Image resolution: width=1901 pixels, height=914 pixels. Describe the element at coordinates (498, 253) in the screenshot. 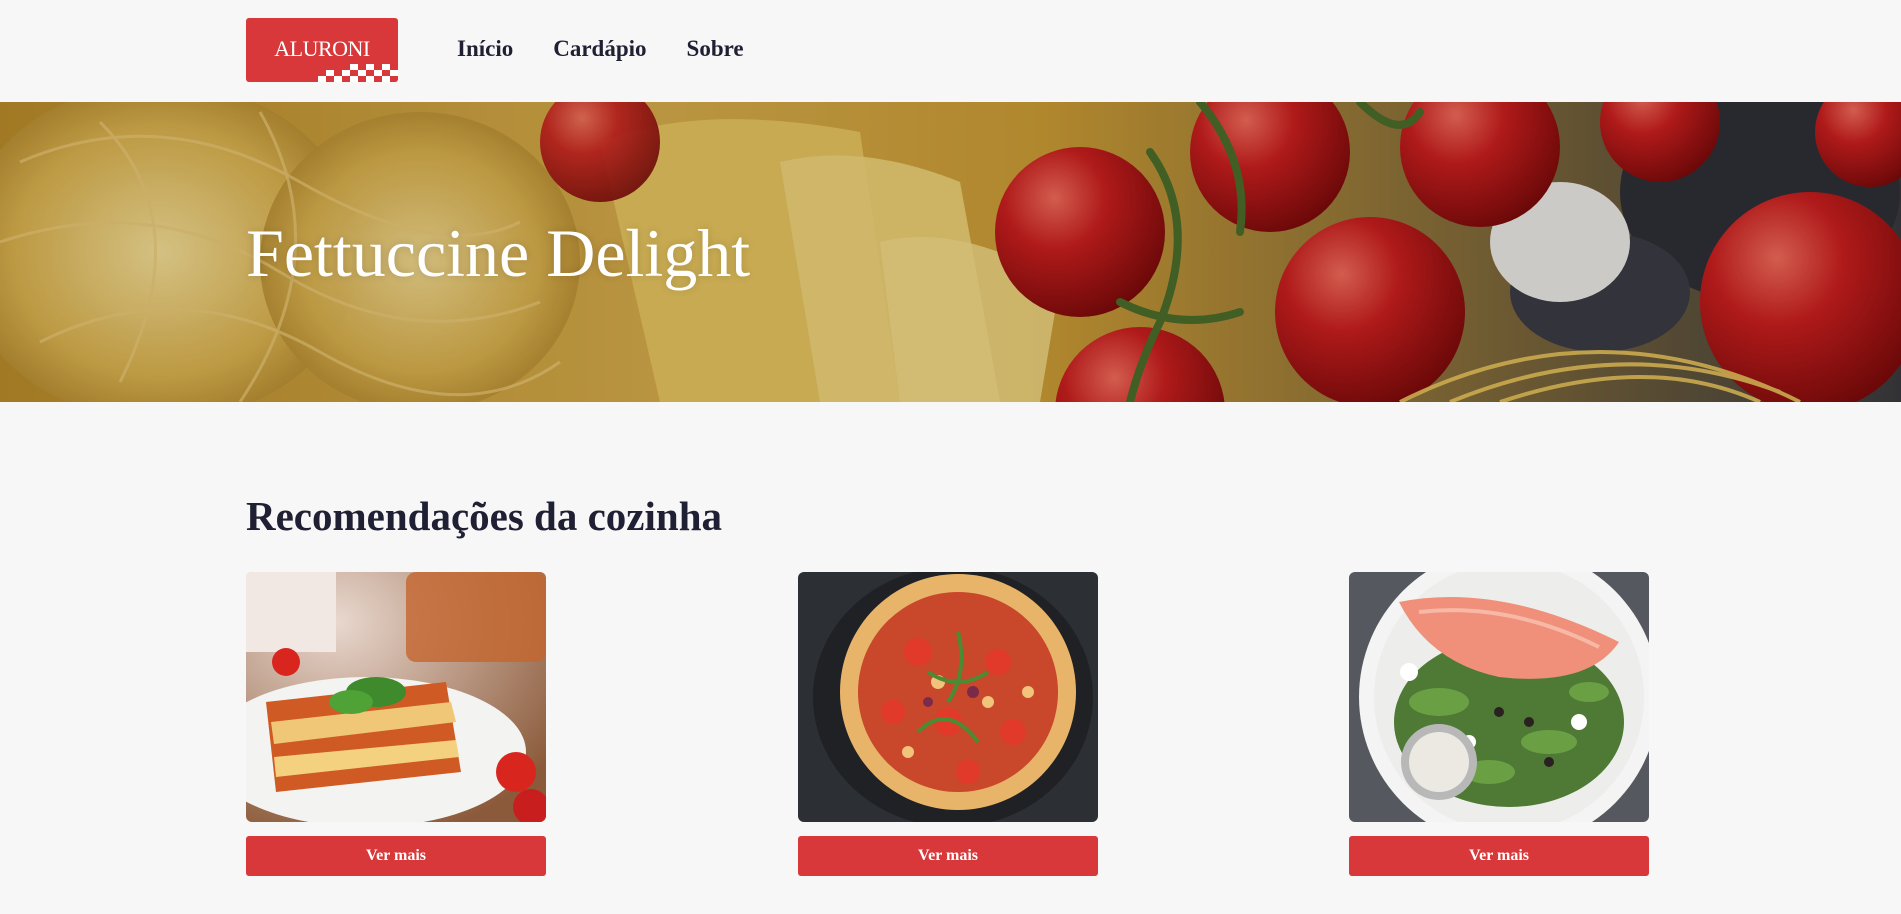

I see `hero-title: Fettuccine Delight` at that location.